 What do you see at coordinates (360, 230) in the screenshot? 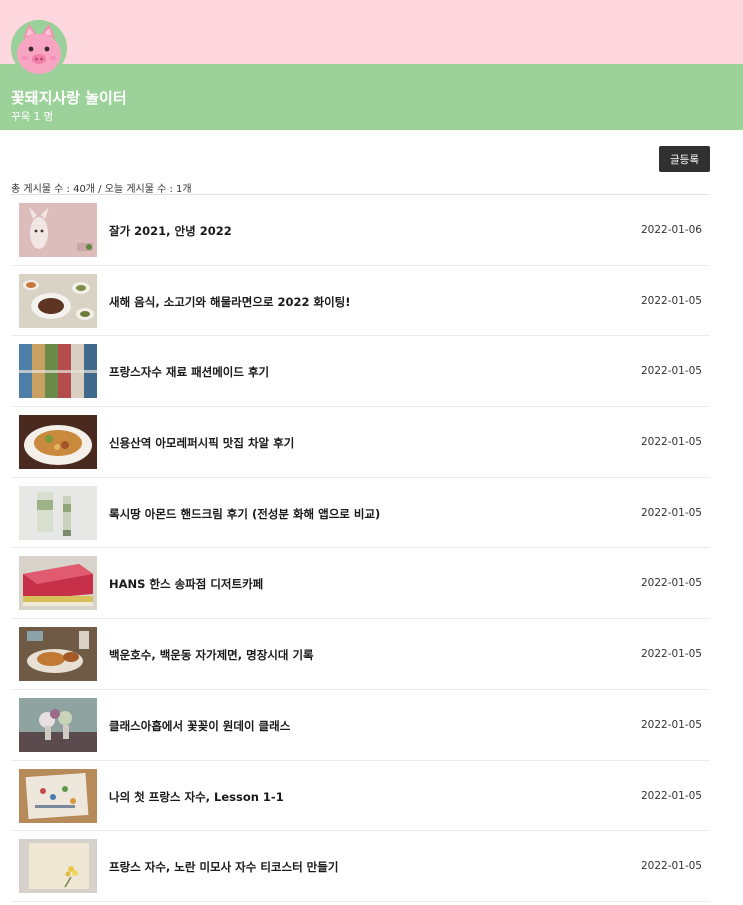
I see `list-item: 잘가 2021, 안녕 2022 2022-01-06` at bounding box center [360, 230].